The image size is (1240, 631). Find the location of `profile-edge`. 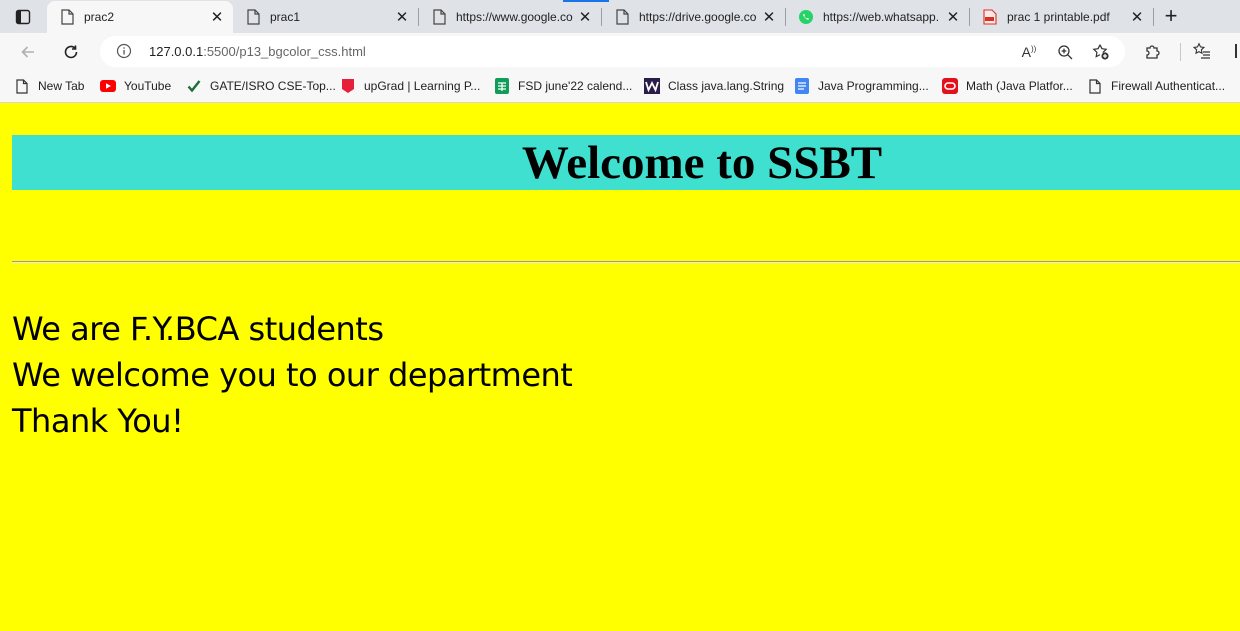

profile-edge is located at coordinates (1236, 51).